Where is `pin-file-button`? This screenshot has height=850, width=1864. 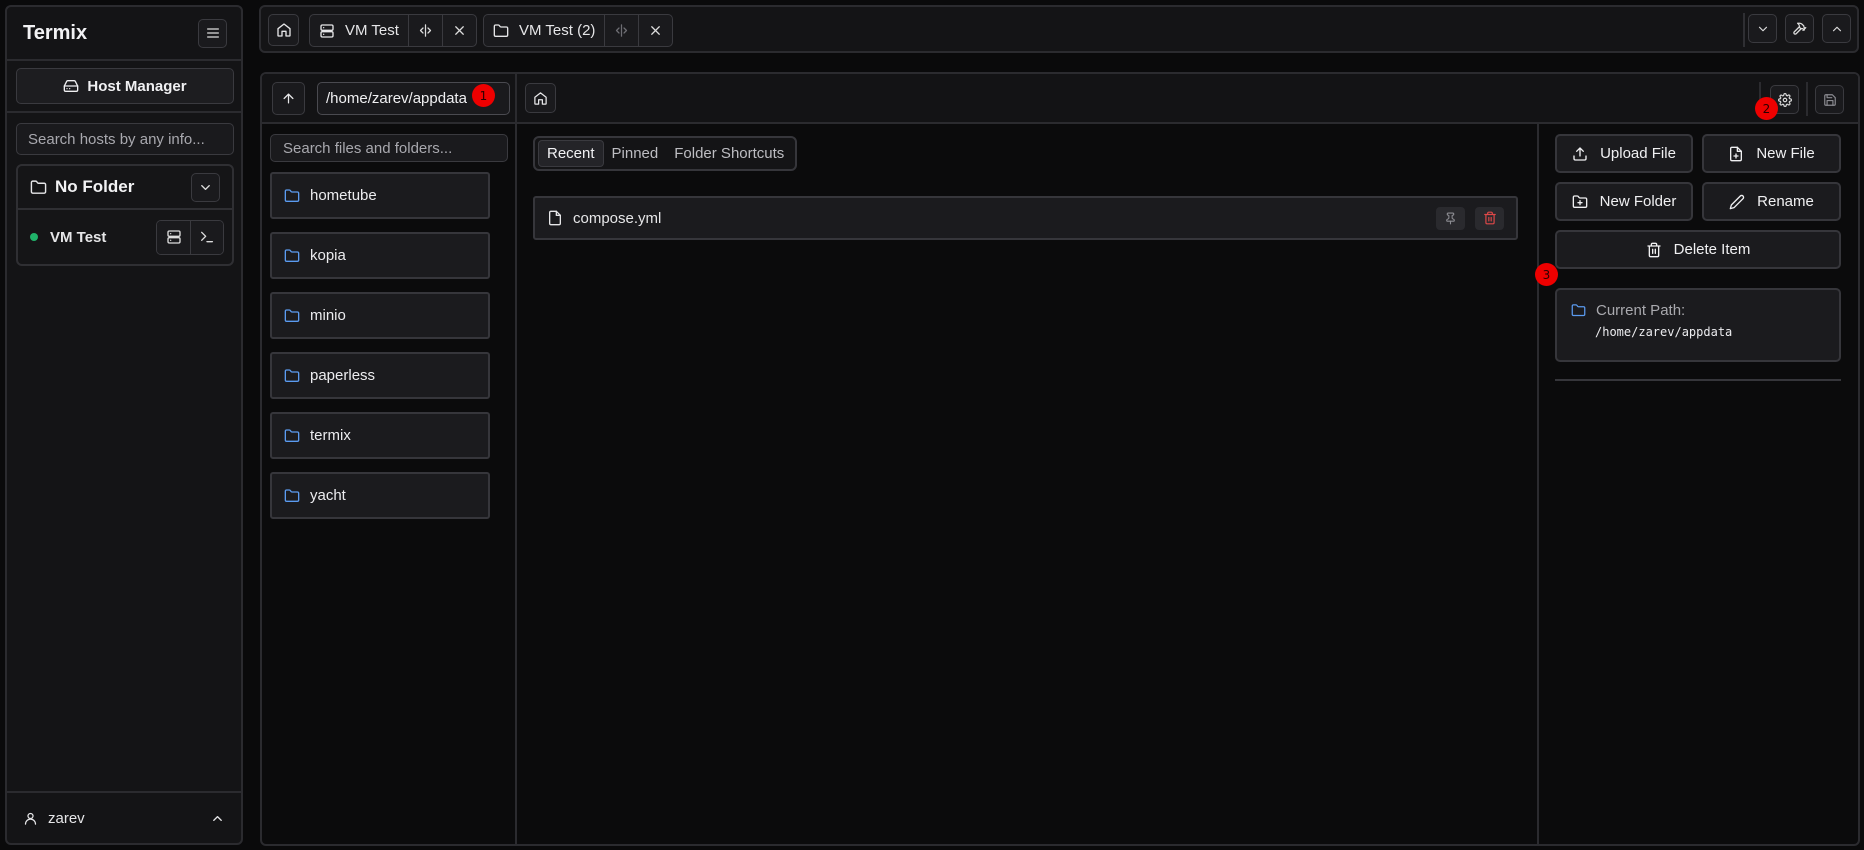 pin-file-button is located at coordinates (1450, 218).